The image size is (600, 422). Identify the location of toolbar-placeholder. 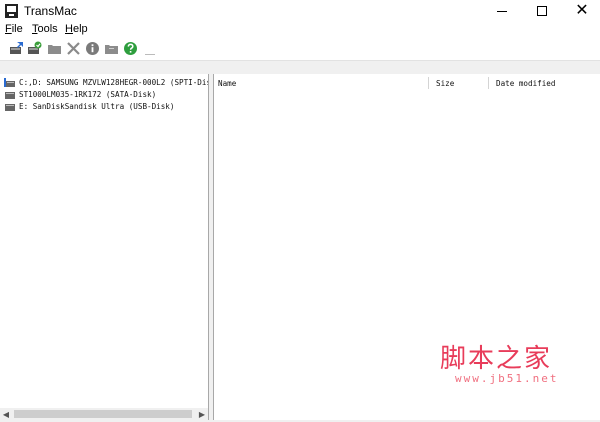
(150, 54).